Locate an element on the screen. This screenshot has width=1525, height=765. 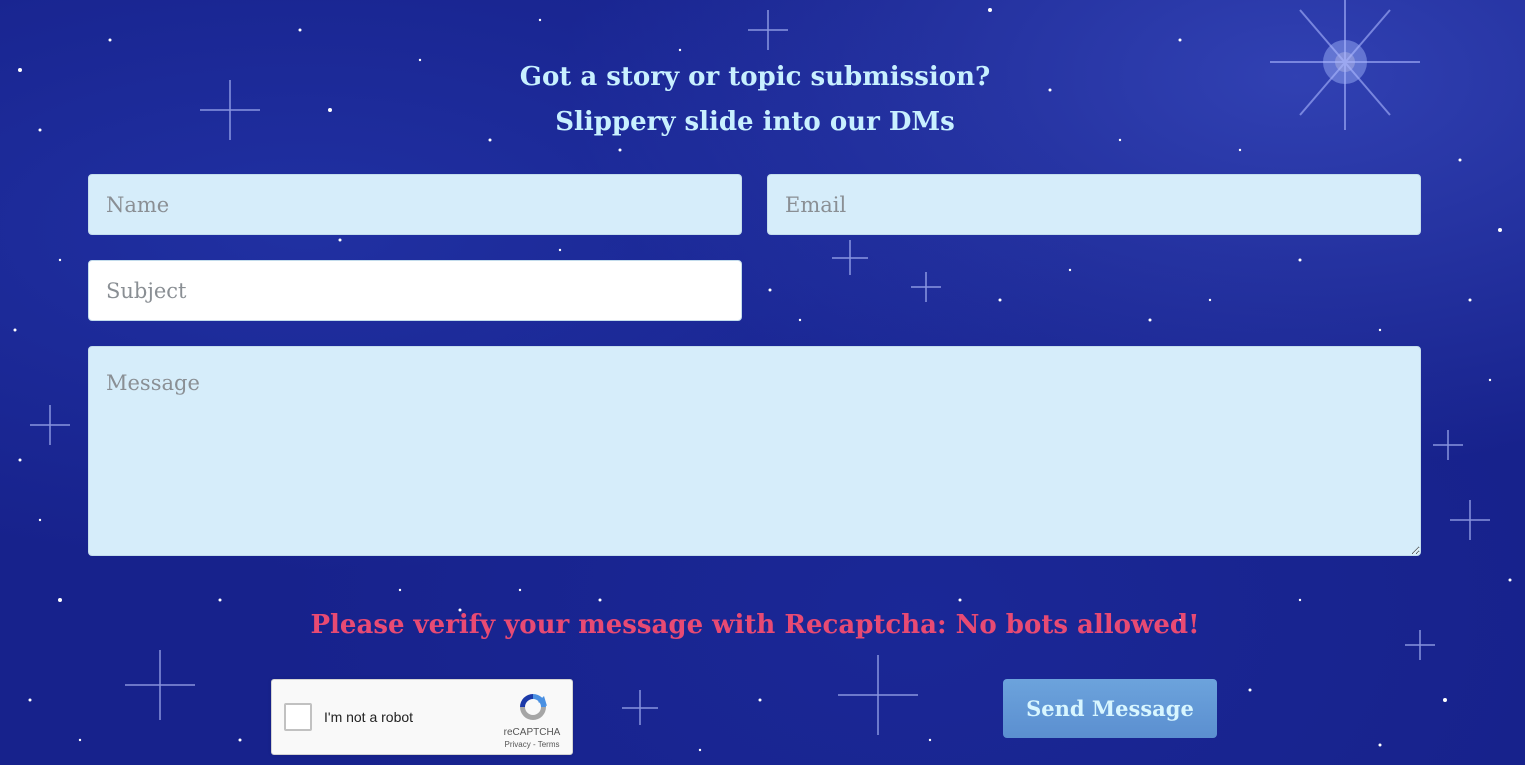
recaptcha-label: I'm not a robot is located at coordinates (369, 717).